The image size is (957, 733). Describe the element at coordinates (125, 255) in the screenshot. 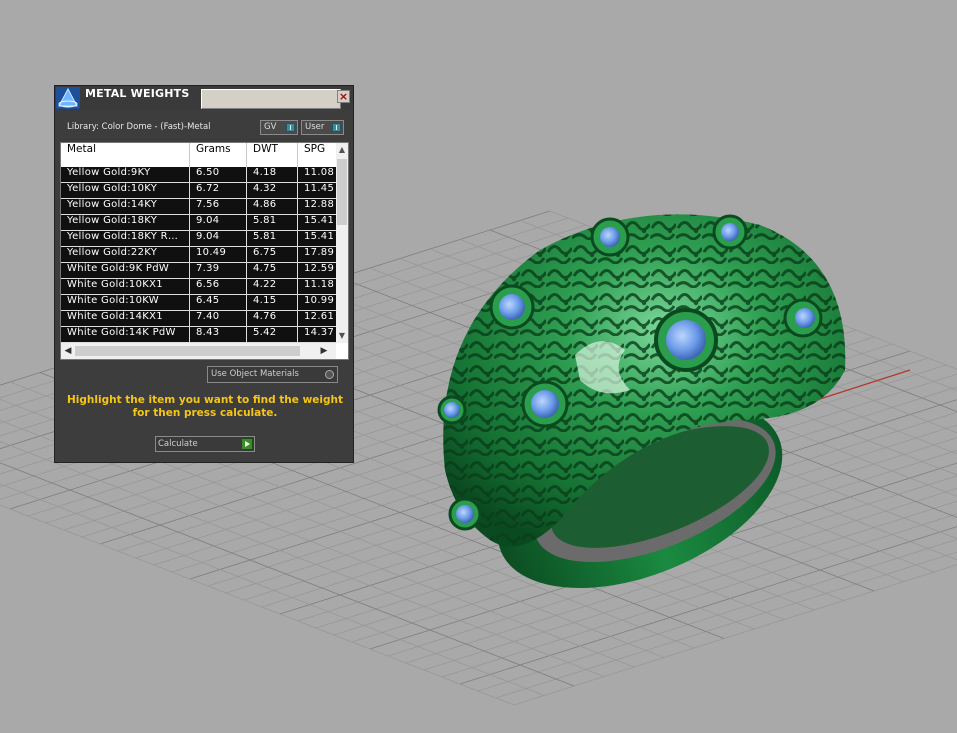

I see `cell-metal: Yellow Gold:22KY` at that location.